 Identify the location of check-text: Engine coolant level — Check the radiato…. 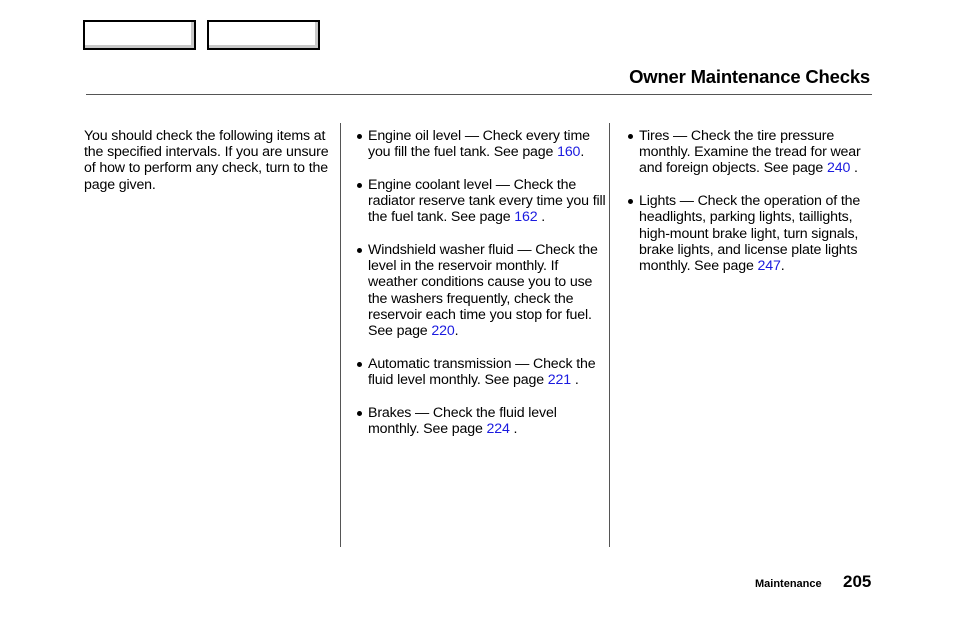
(487, 201).